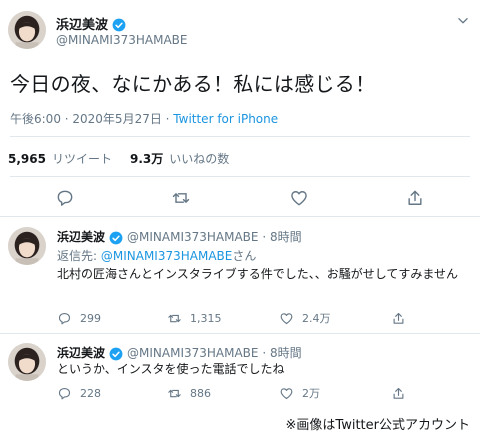  I want to click on reply-to-suffix: さん, so click(244, 256).